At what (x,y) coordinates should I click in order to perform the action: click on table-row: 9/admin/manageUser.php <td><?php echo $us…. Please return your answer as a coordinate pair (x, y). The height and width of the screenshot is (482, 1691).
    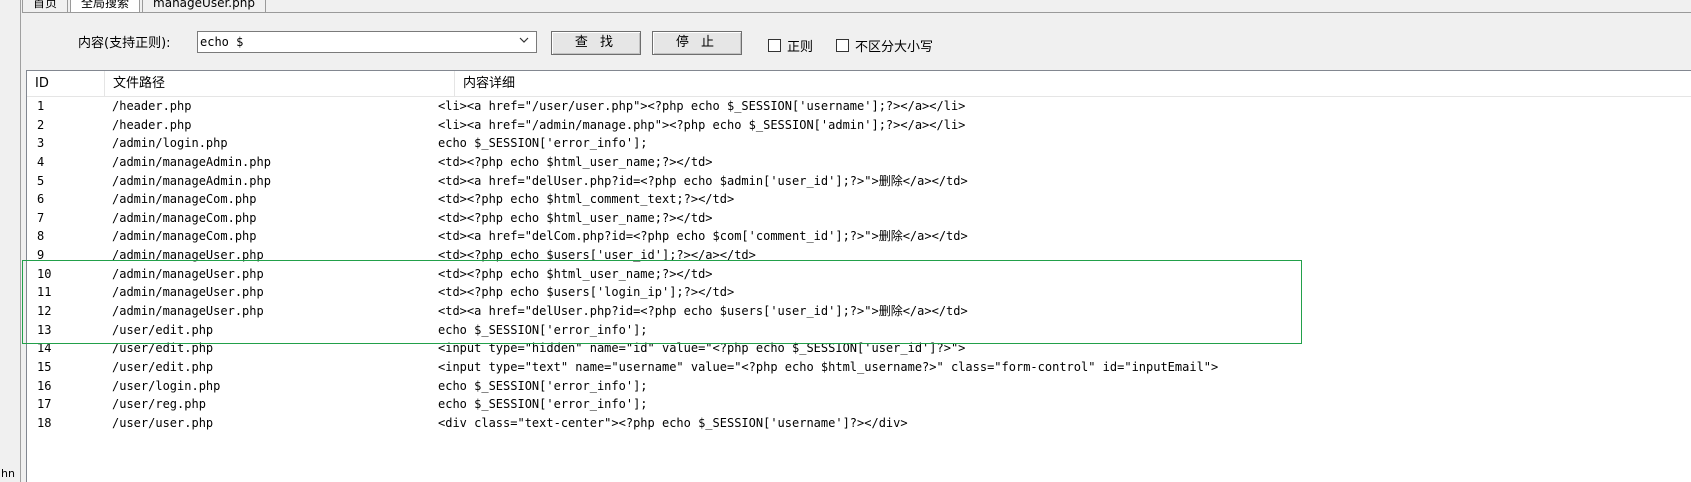
    Looking at the image, I should click on (859, 255).